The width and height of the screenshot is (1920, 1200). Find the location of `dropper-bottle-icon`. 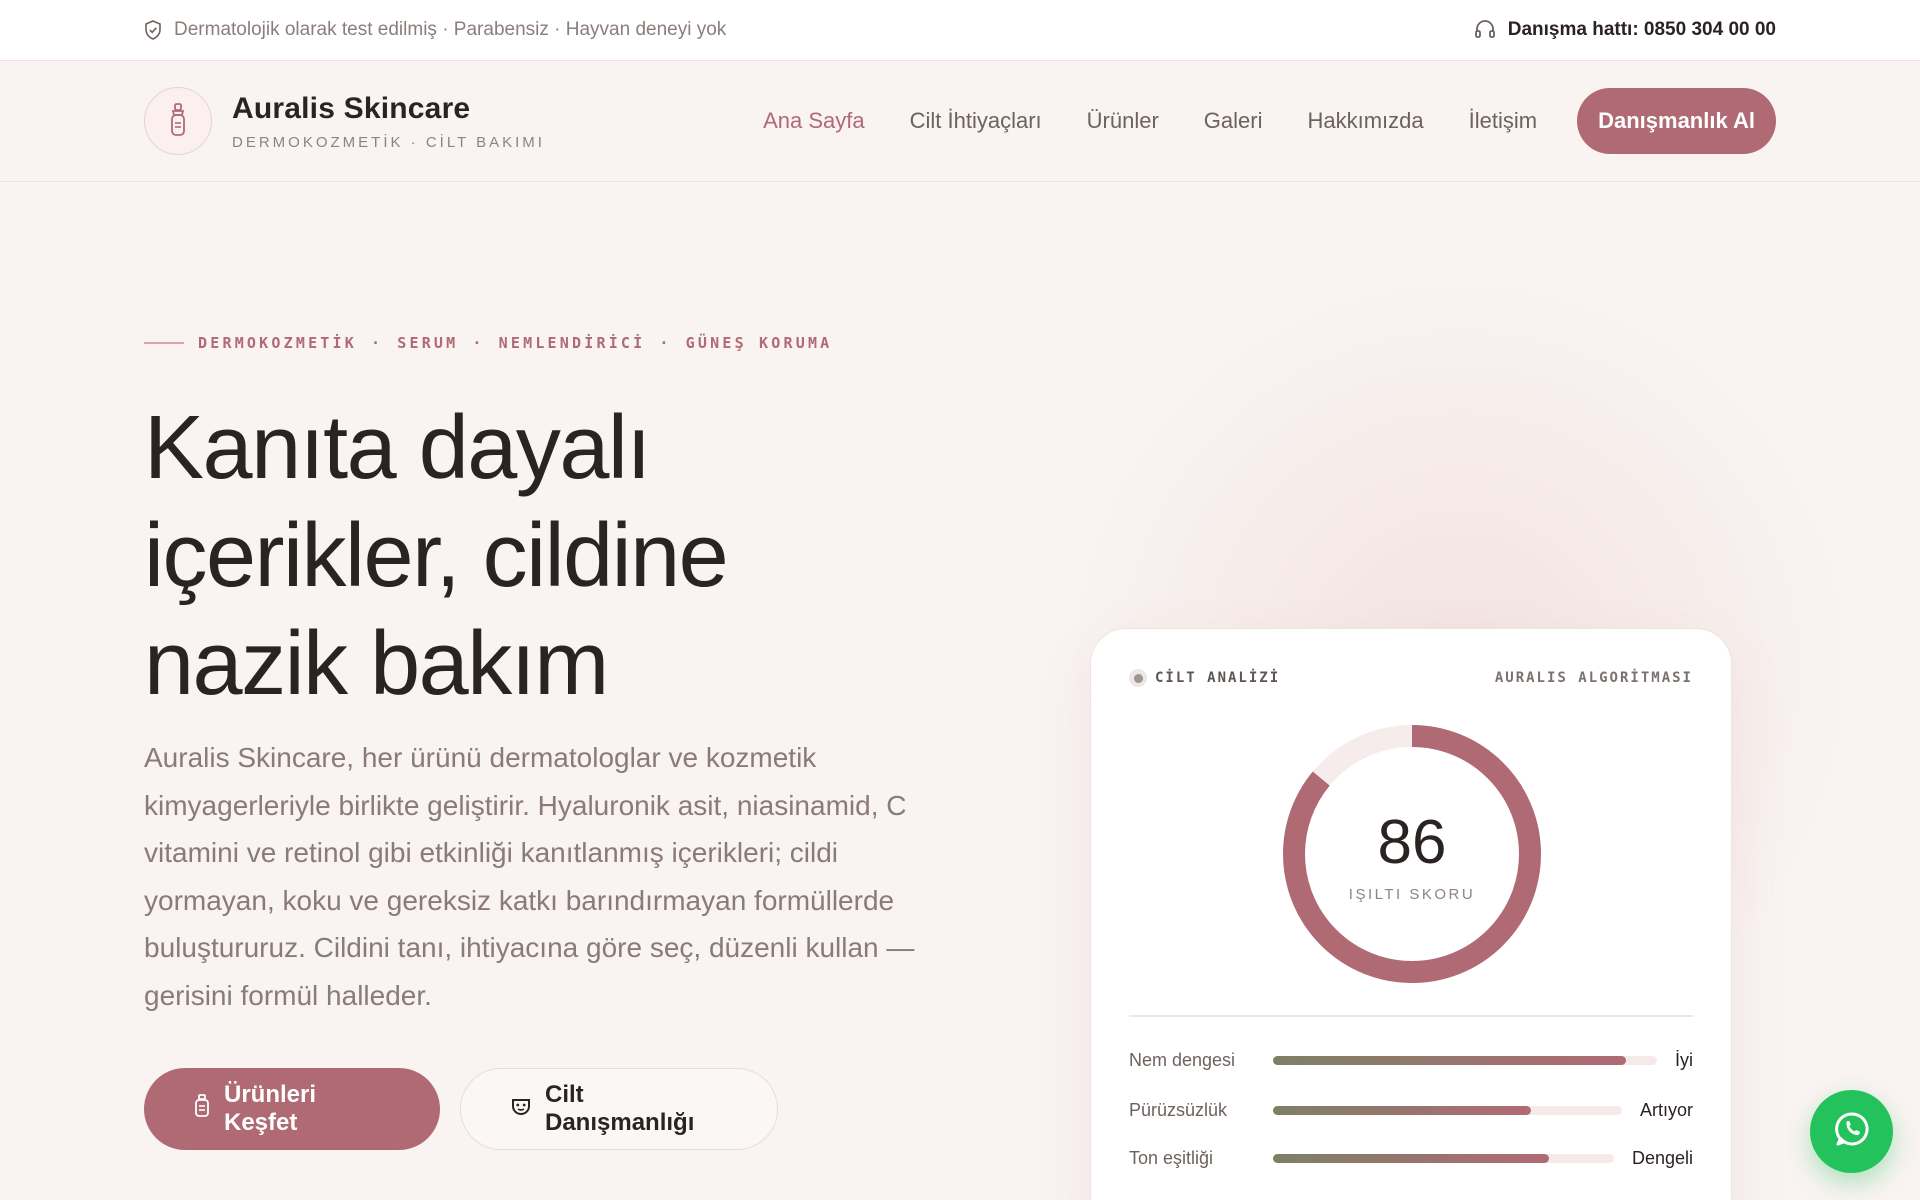

dropper-bottle-icon is located at coordinates (178, 121).